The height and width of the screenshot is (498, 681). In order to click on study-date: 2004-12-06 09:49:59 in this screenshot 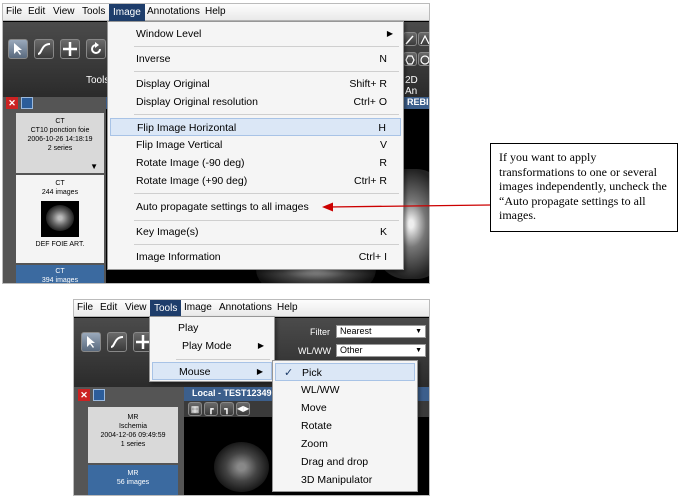, I will do `click(133, 435)`.